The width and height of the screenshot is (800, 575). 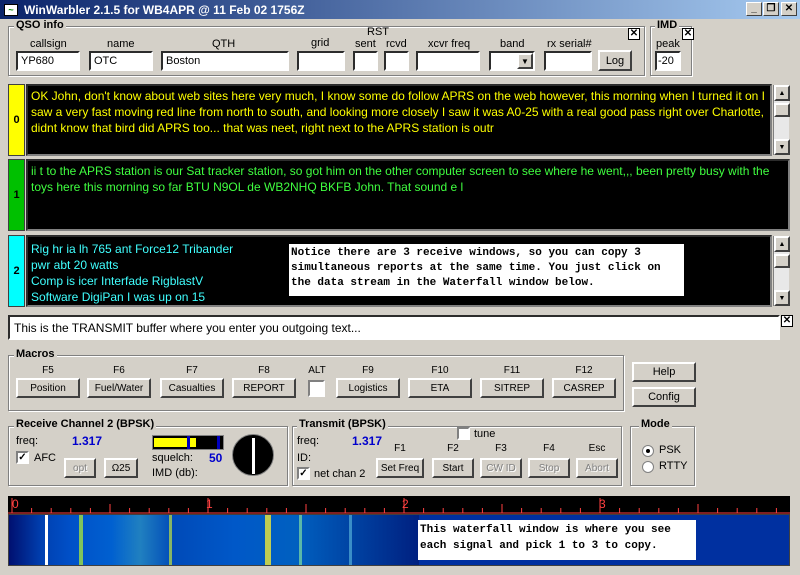 What do you see at coordinates (512, 61) in the screenshot?
I see `band-select: ▼` at bounding box center [512, 61].